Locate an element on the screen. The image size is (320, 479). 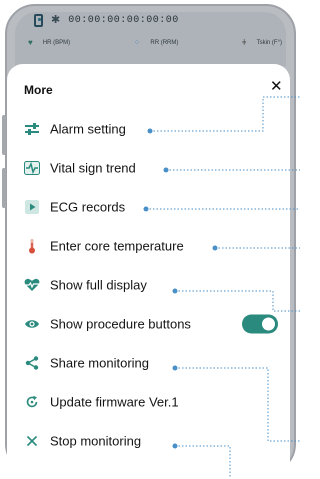
sliders-icon is located at coordinates (32, 129).